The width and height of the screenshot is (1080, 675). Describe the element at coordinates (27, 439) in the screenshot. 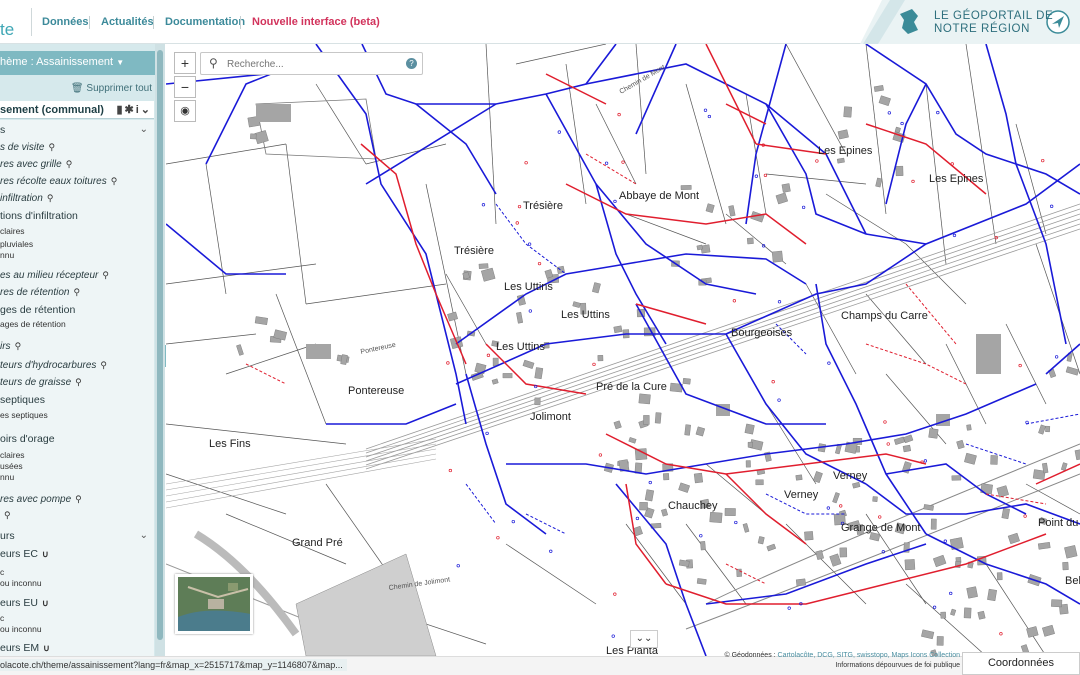

I see `layer-tree-item: oirs d'orage` at that location.